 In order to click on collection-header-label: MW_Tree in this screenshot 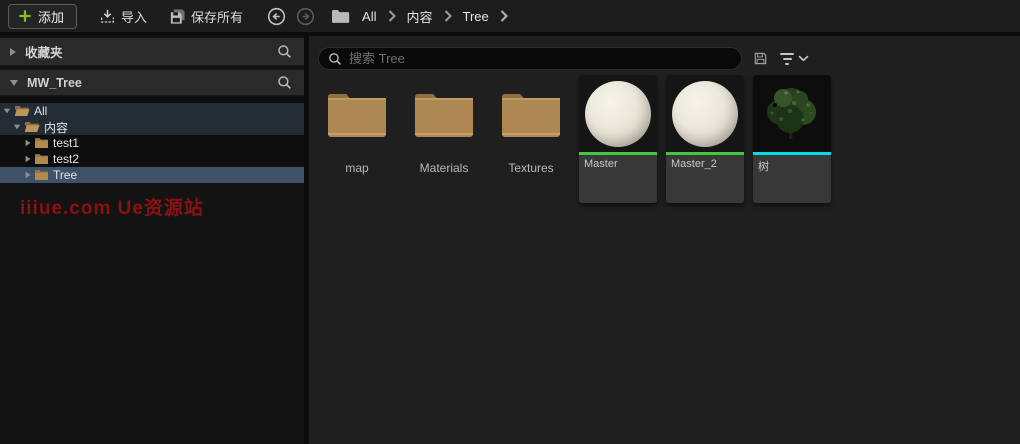, I will do `click(54, 82)`.